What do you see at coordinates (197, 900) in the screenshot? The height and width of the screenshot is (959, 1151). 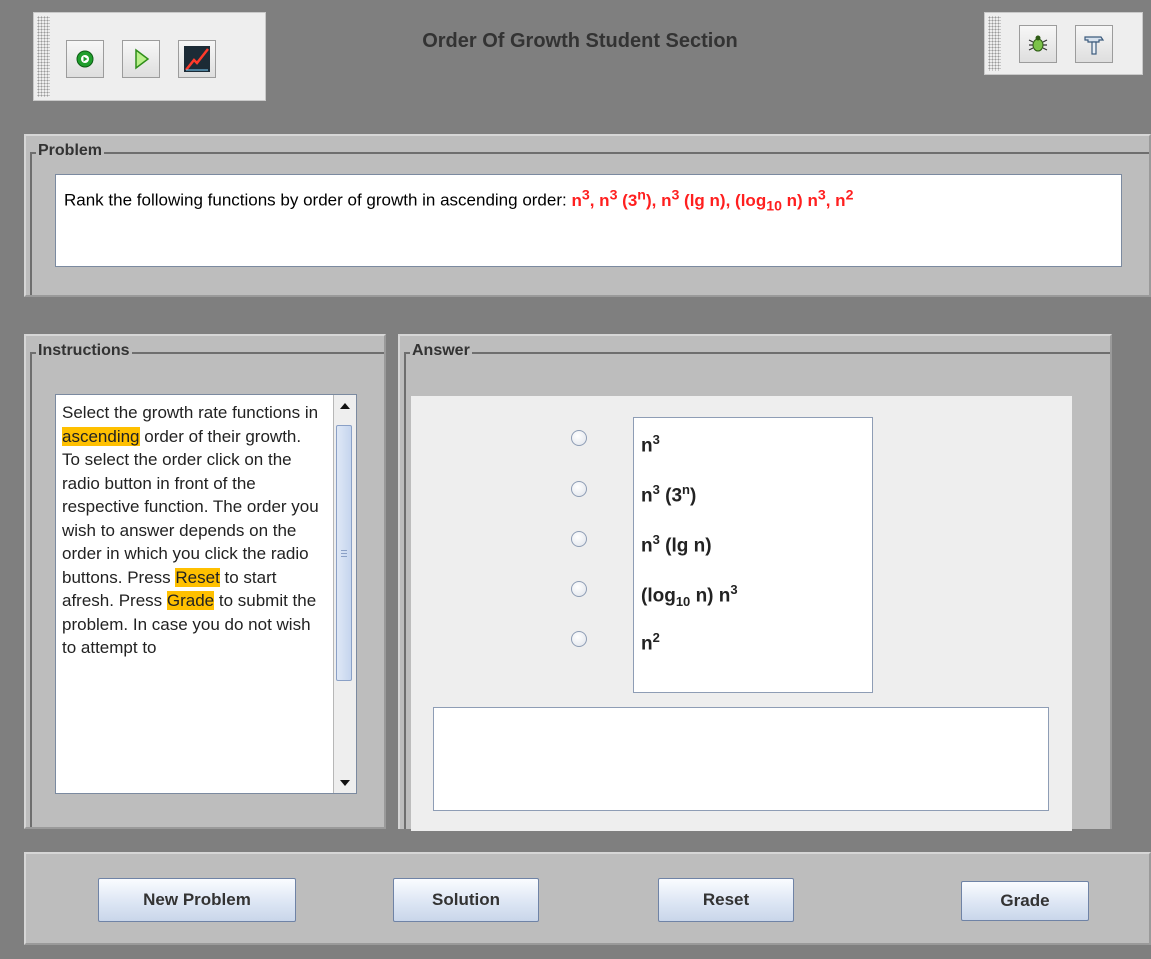 I see `new-problem-button: New Problem` at bounding box center [197, 900].